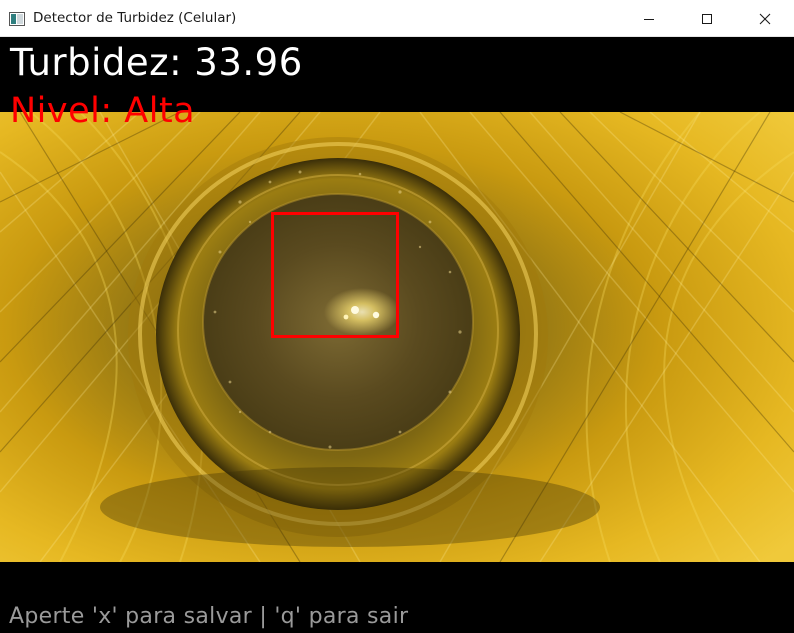  I want to click on window-controls, so click(707, 18).